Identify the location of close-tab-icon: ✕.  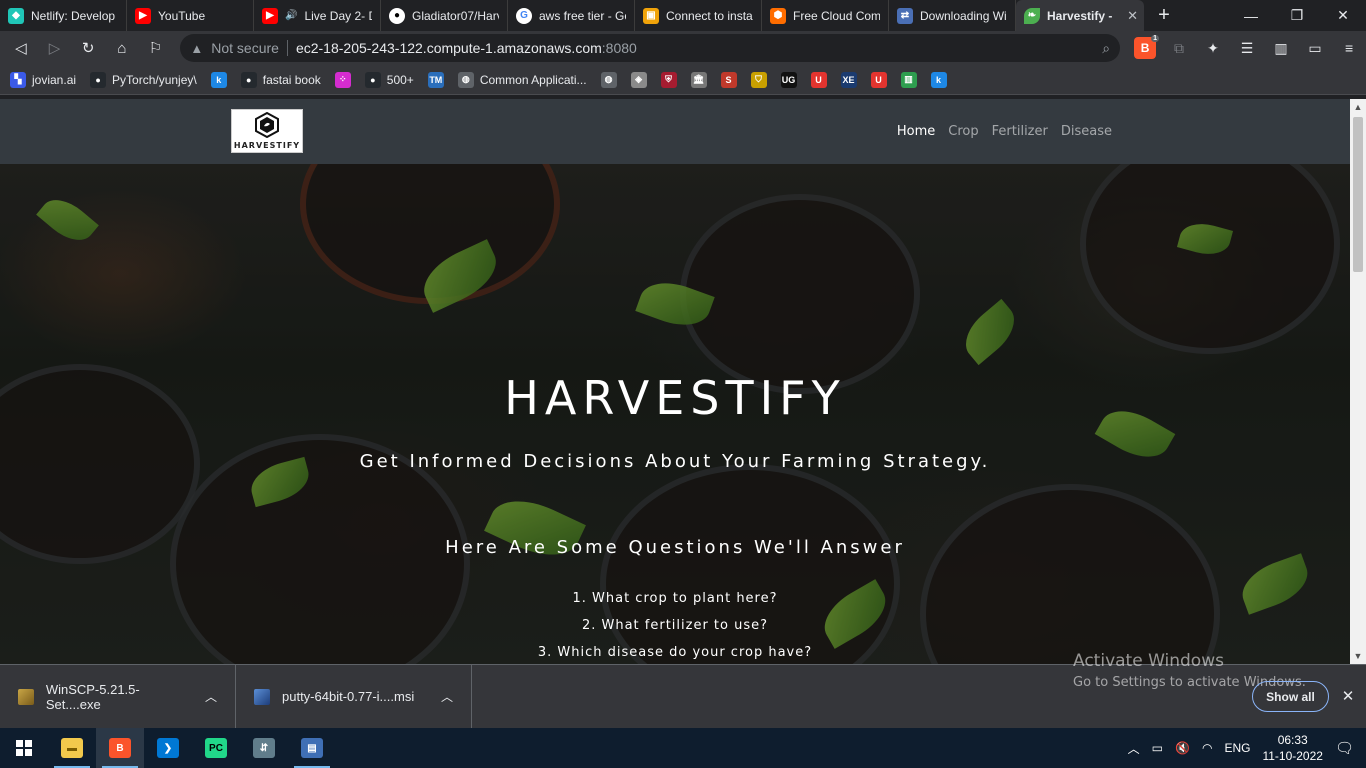
(1132, 16).